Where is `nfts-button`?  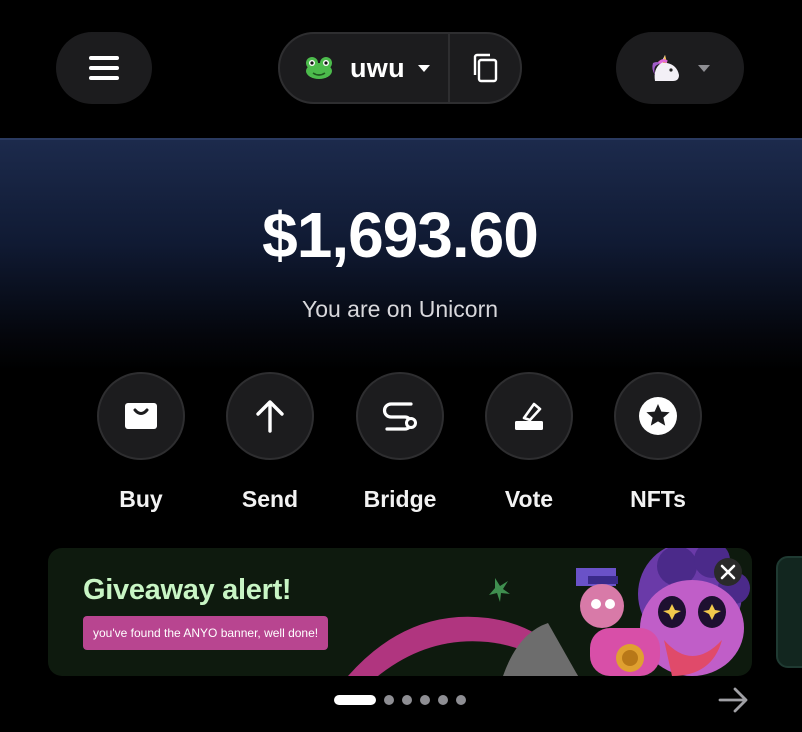
nfts-button is located at coordinates (658, 416).